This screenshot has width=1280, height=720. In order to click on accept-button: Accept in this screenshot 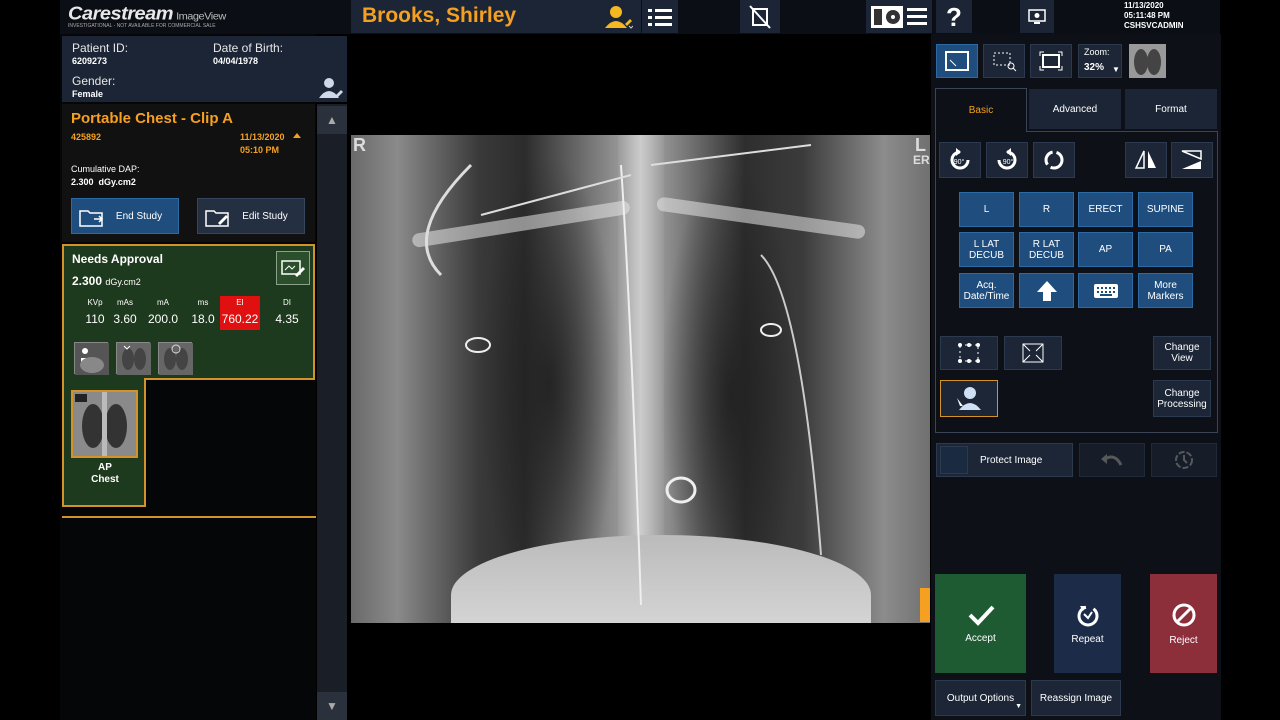, I will do `click(980, 623)`.